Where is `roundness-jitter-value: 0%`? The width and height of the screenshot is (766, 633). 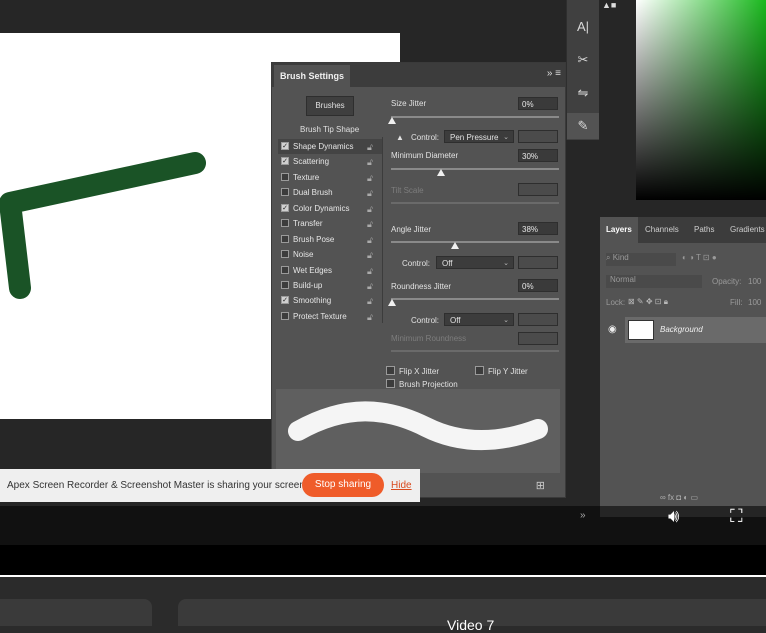
roundness-jitter-value: 0% is located at coordinates (538, 285).